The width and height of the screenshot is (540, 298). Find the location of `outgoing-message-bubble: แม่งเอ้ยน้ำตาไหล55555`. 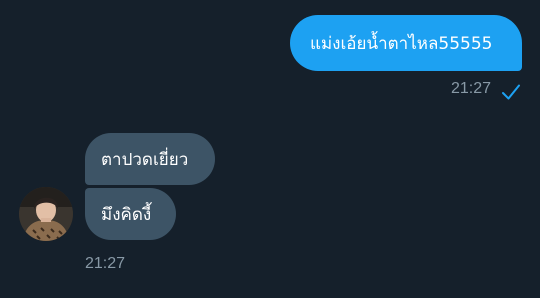

outgoing-message-bubble: แม่งเอ้ยน้ำตาไหล55555 is located at coordinates (406, 43).